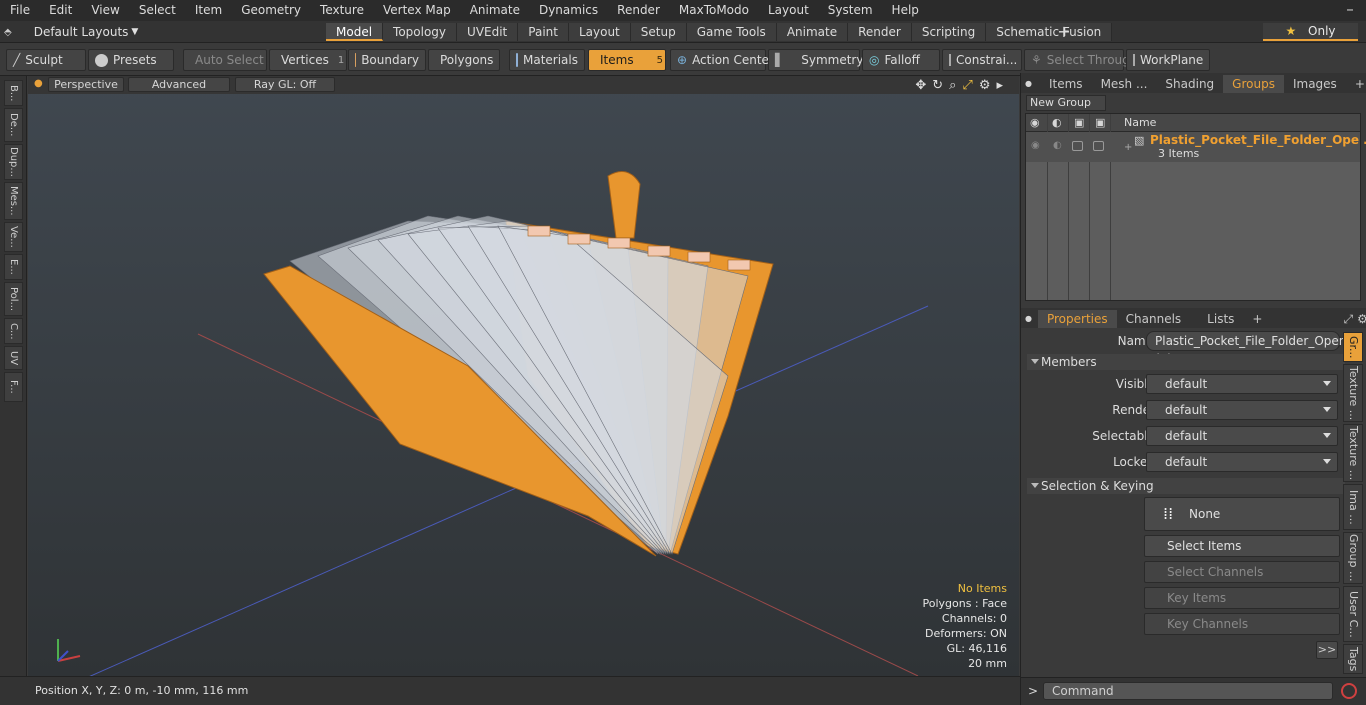 This screenshot has width=1366, height=705. I want to click on row-visibility-icon: ◉, so click(1035, 145).